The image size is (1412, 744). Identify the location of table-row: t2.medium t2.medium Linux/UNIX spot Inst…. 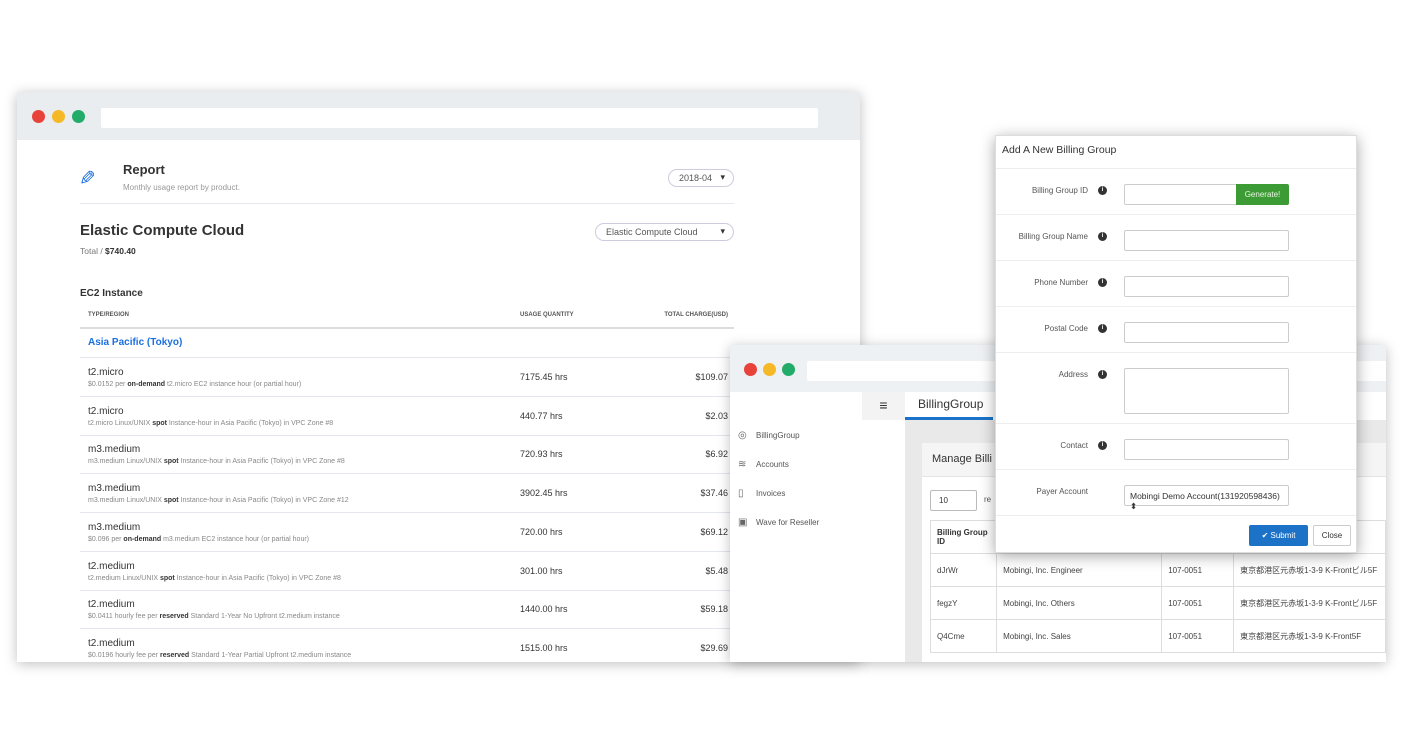
(407, 571).